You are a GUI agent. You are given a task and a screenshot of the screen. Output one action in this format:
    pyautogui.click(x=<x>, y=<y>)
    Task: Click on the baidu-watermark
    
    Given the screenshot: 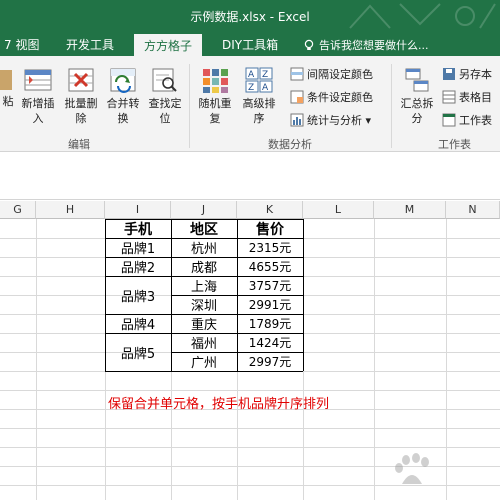 What is the action you would take?
    pyautogui.click(x=412, y=468)
    